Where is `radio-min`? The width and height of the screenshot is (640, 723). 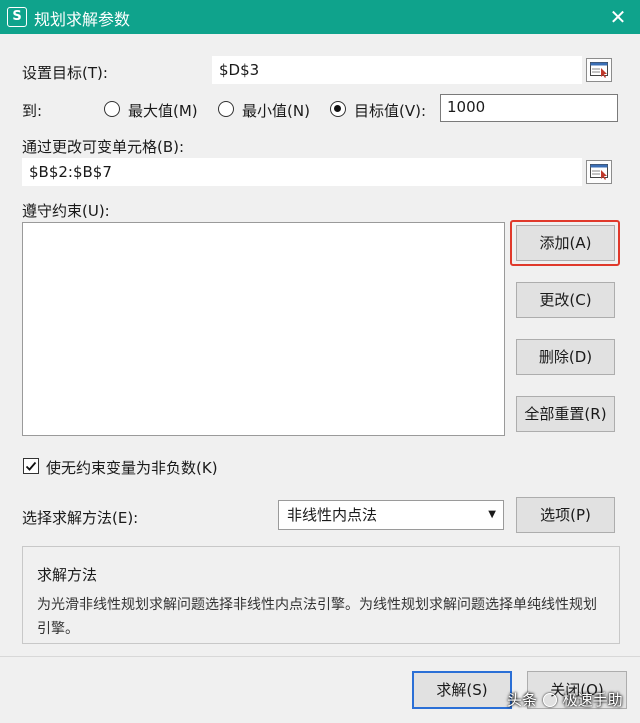
radio-min is located at coordinates (226, 109).